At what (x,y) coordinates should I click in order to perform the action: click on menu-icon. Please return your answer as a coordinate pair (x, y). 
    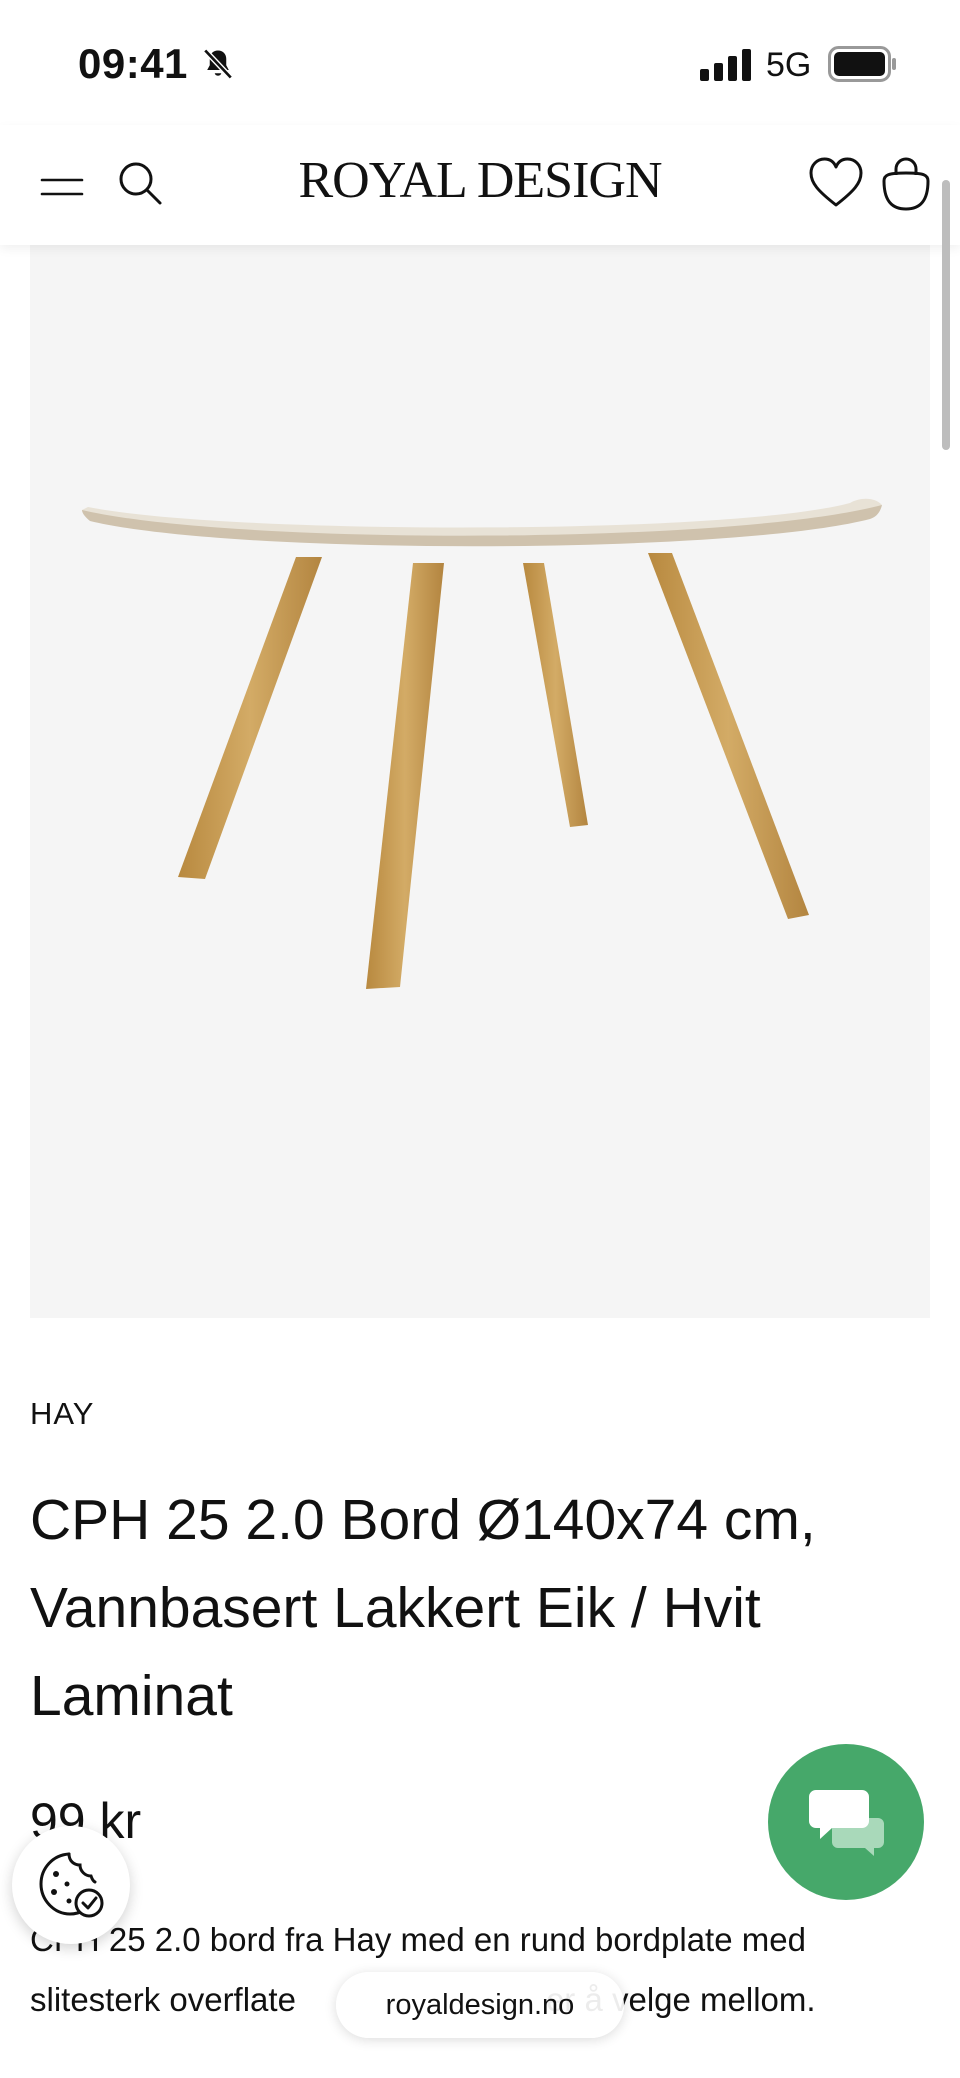
    Looking at the image, I should click on (62, 187).